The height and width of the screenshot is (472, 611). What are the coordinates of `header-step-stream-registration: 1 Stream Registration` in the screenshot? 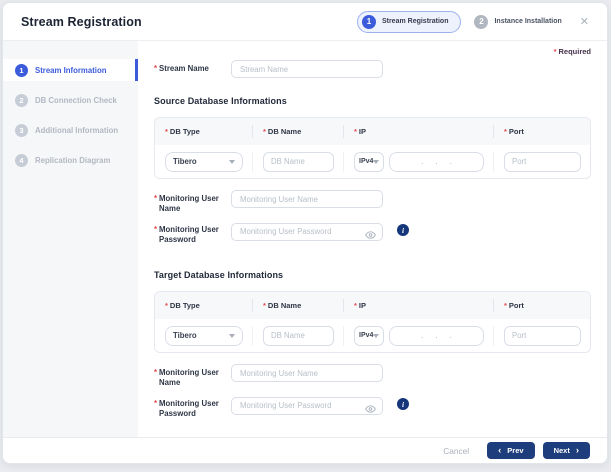 It's located at (409, 21).